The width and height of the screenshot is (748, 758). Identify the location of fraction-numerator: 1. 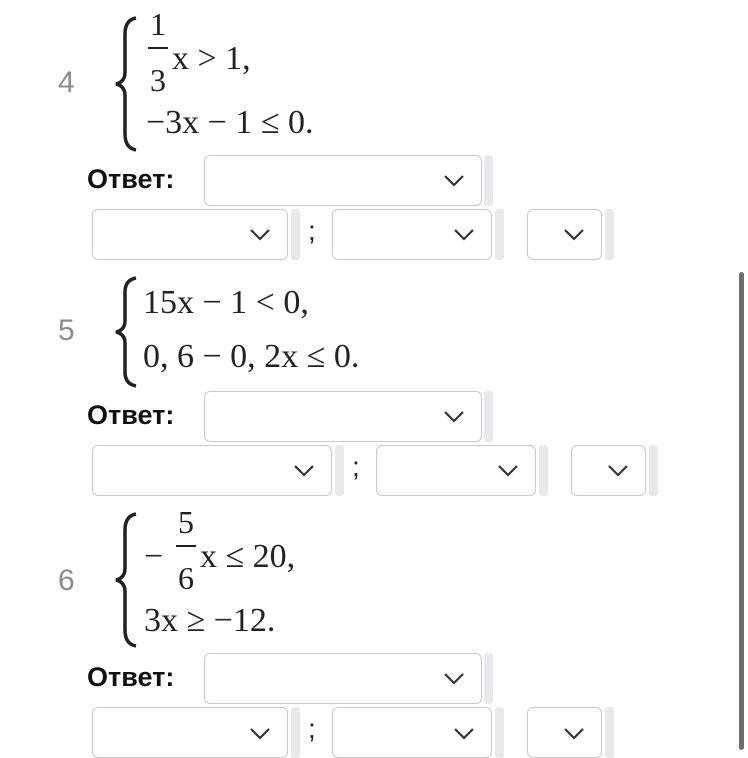
(158, 24).